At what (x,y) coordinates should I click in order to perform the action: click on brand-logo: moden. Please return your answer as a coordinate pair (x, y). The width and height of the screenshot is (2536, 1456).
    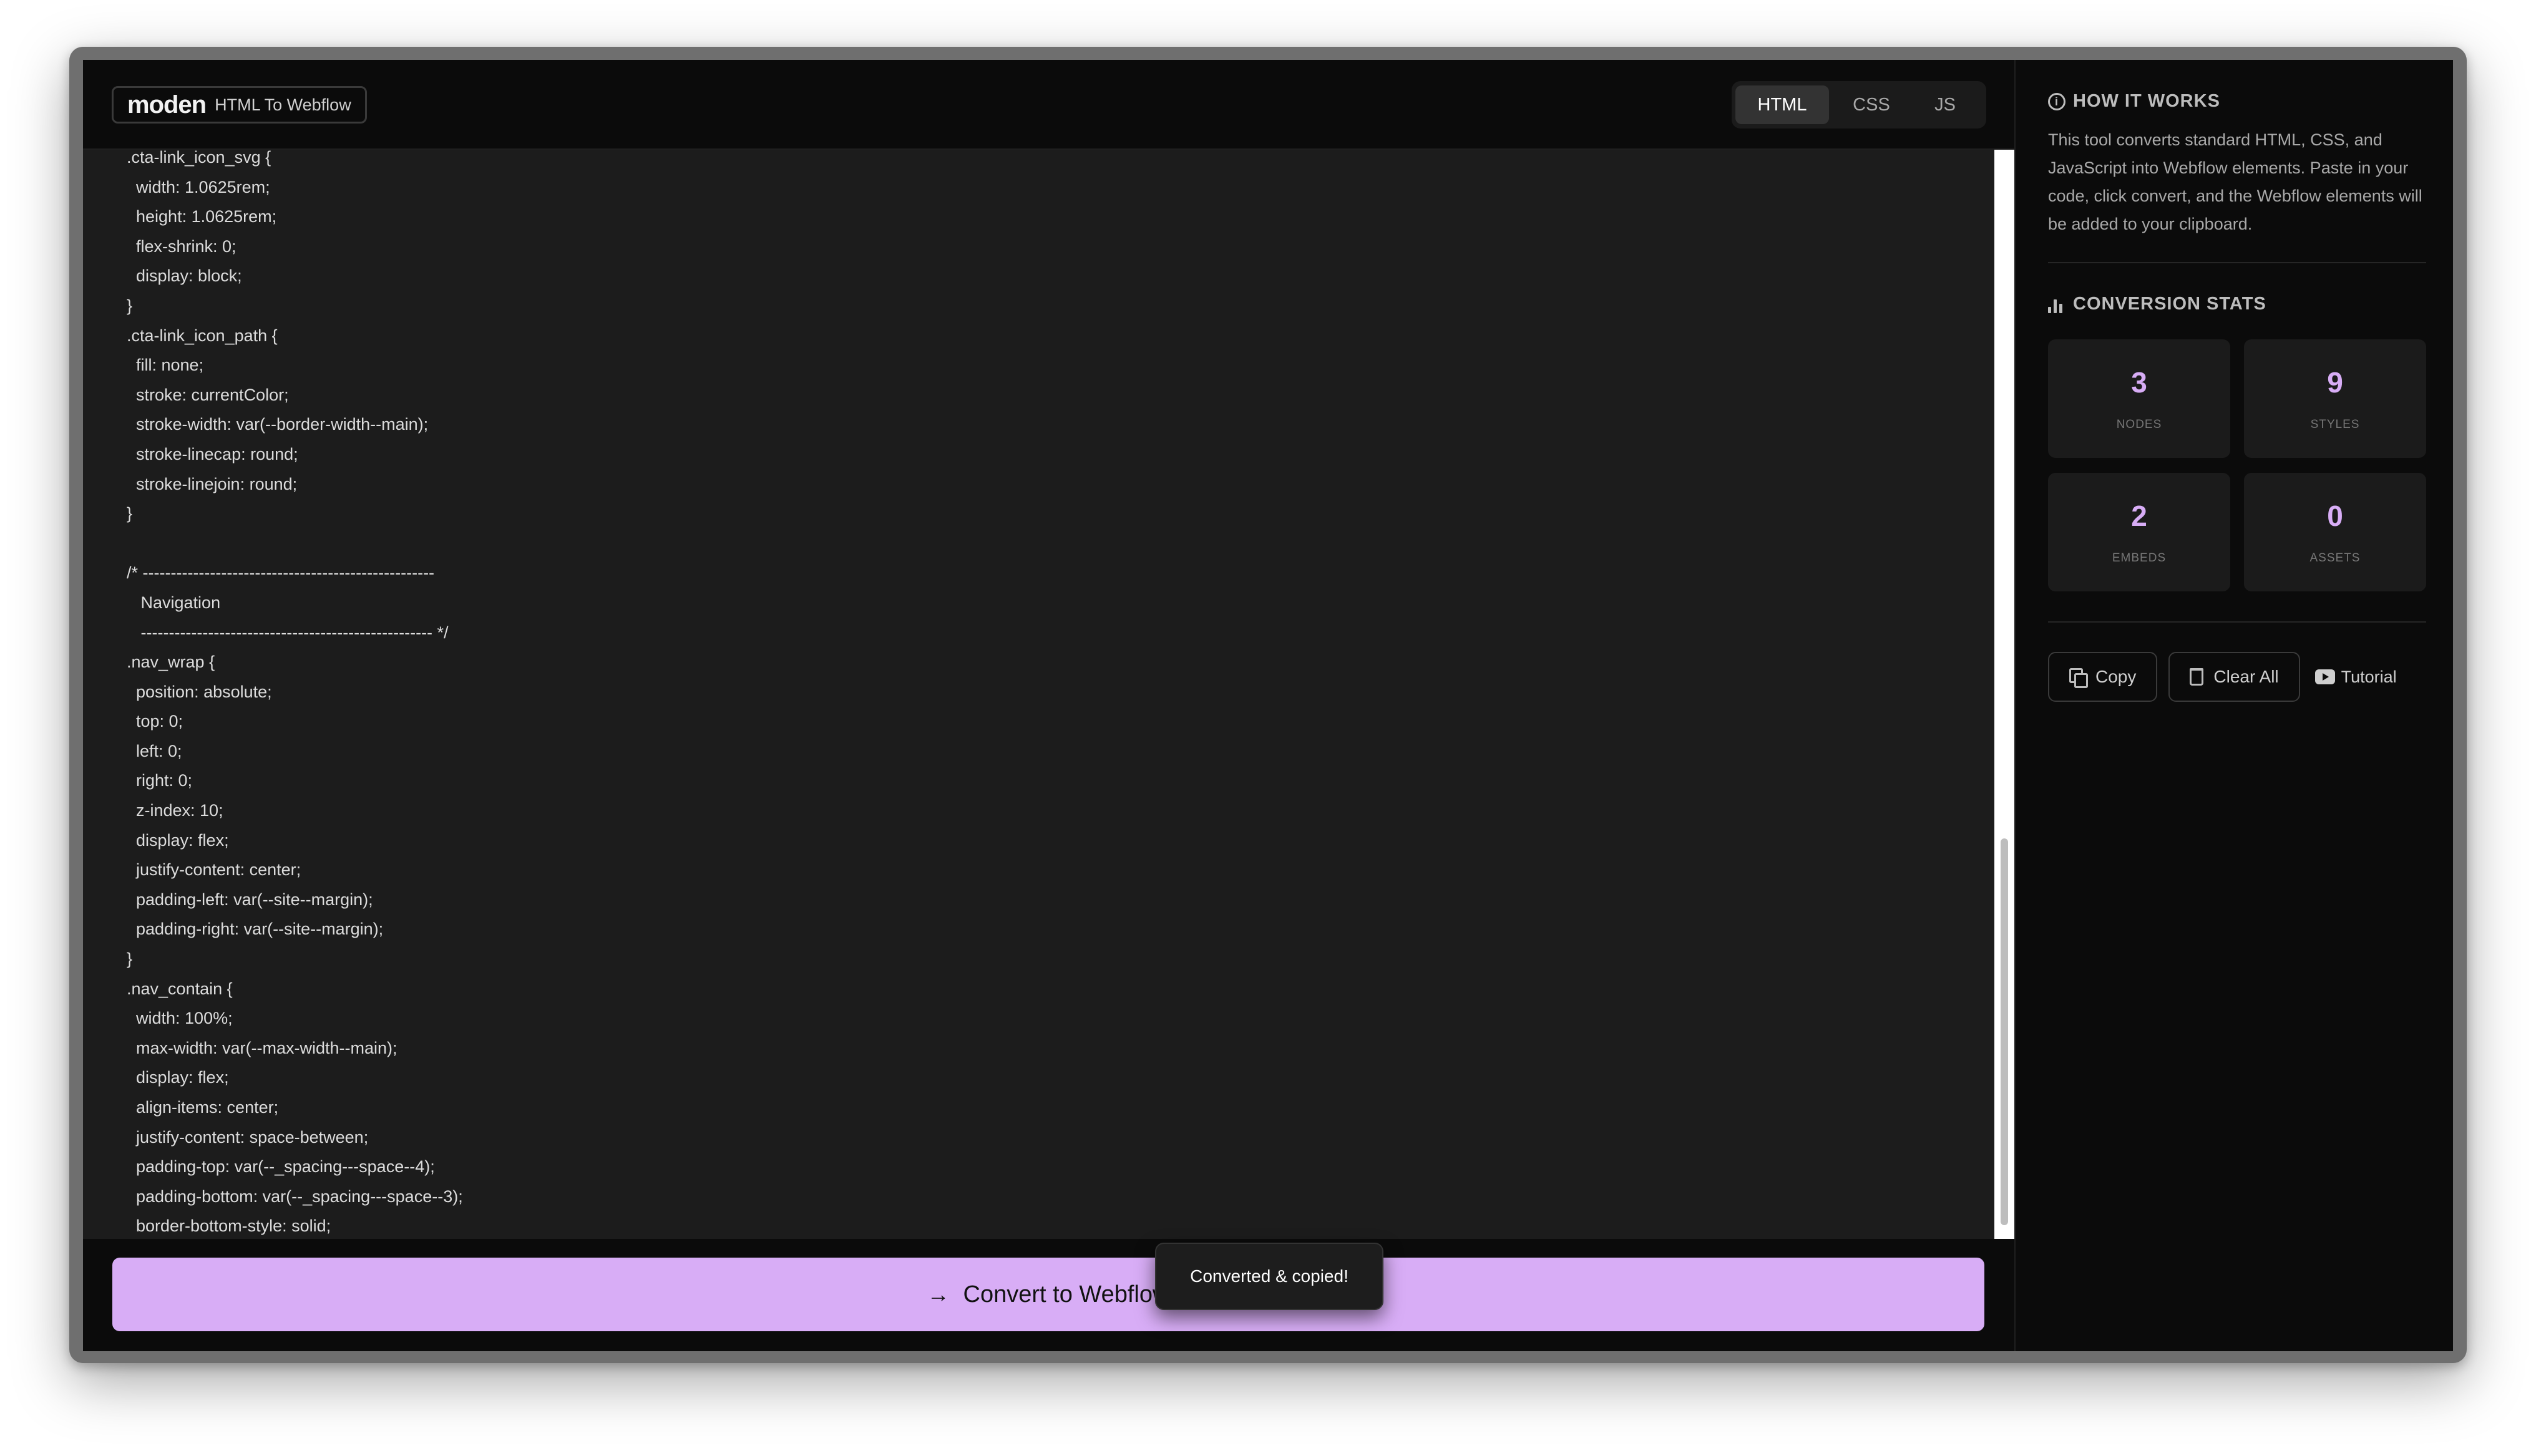
    Looking at the image, I should click on (167, 104).